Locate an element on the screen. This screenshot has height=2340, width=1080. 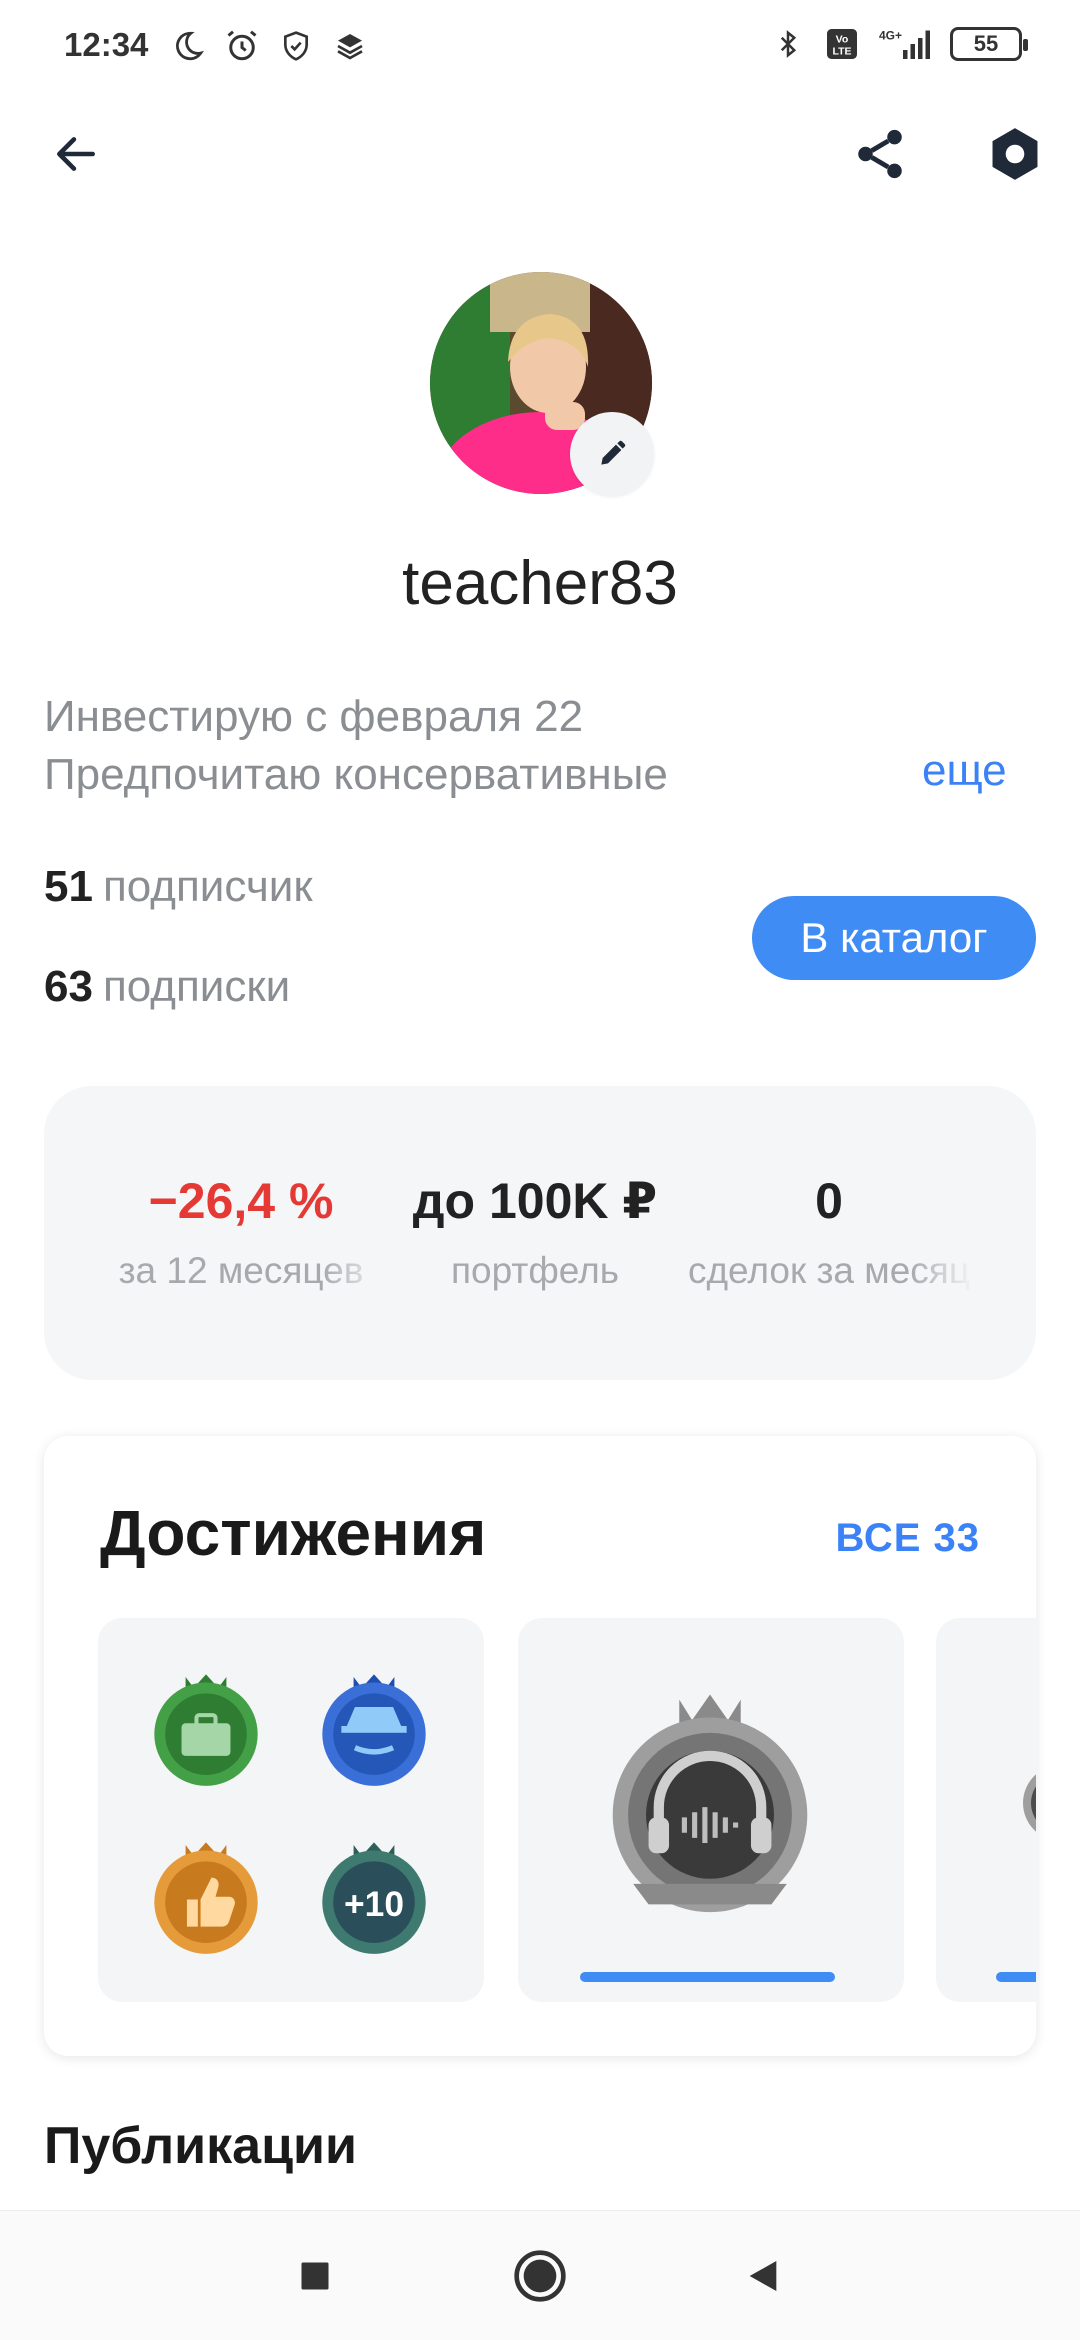
back-button is located at coordinates (76, 154).